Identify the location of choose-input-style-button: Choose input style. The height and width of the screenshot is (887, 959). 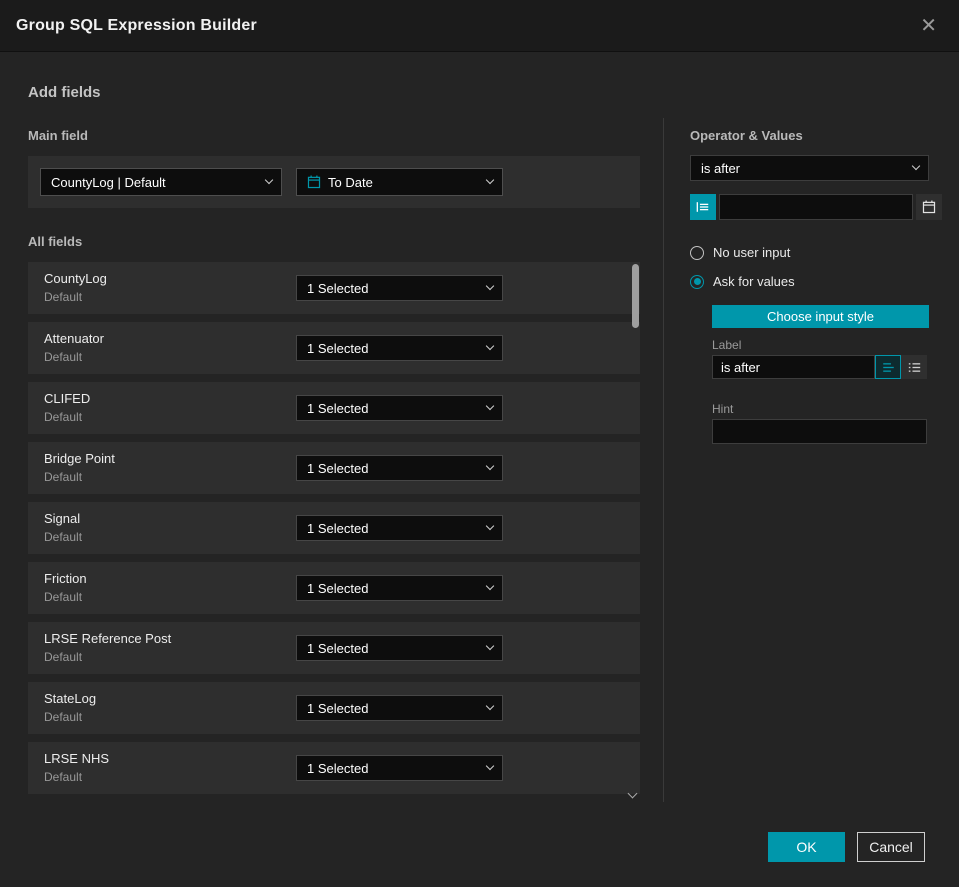
(820, 316).